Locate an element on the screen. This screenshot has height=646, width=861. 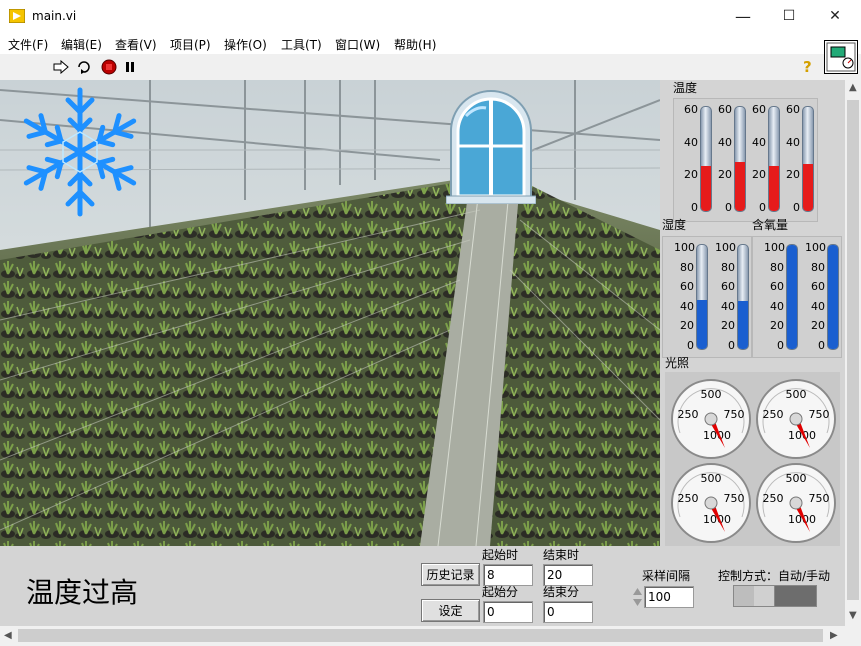
menu-project: 项目(P) is located at coordinates (190, 44).